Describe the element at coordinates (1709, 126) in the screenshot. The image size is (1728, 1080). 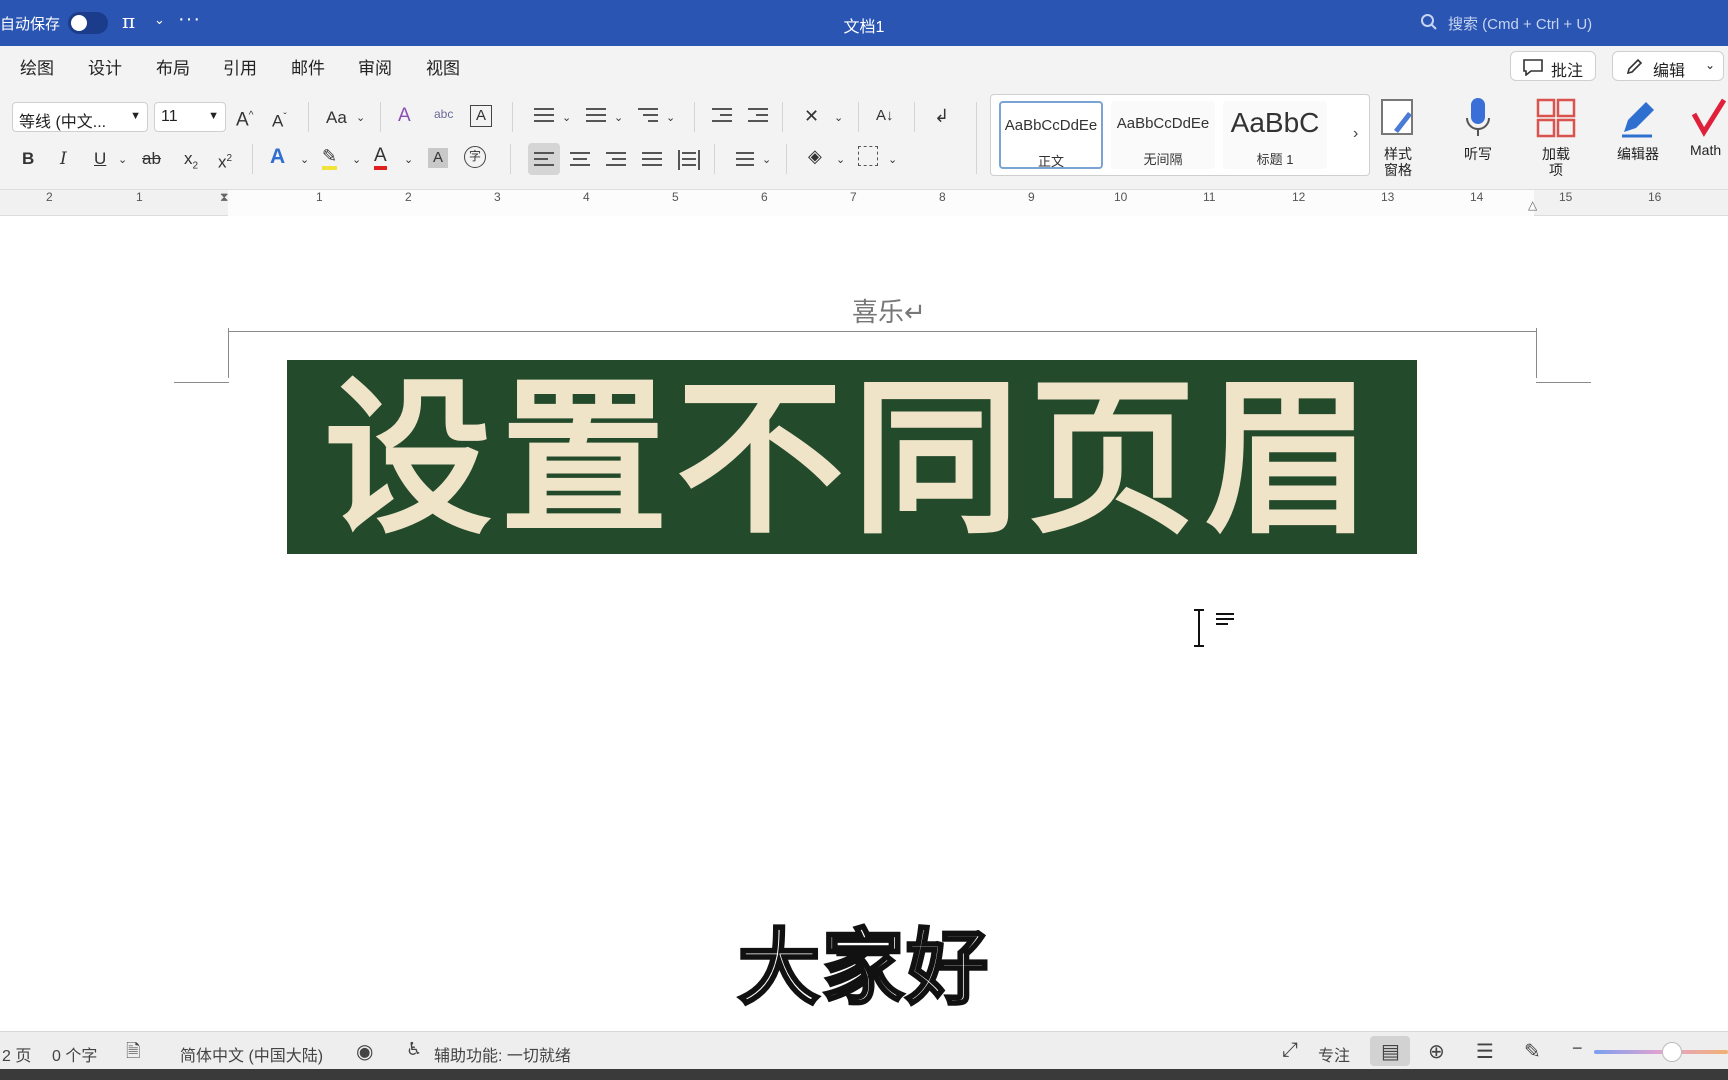
I see `math-button: Math` at that location.